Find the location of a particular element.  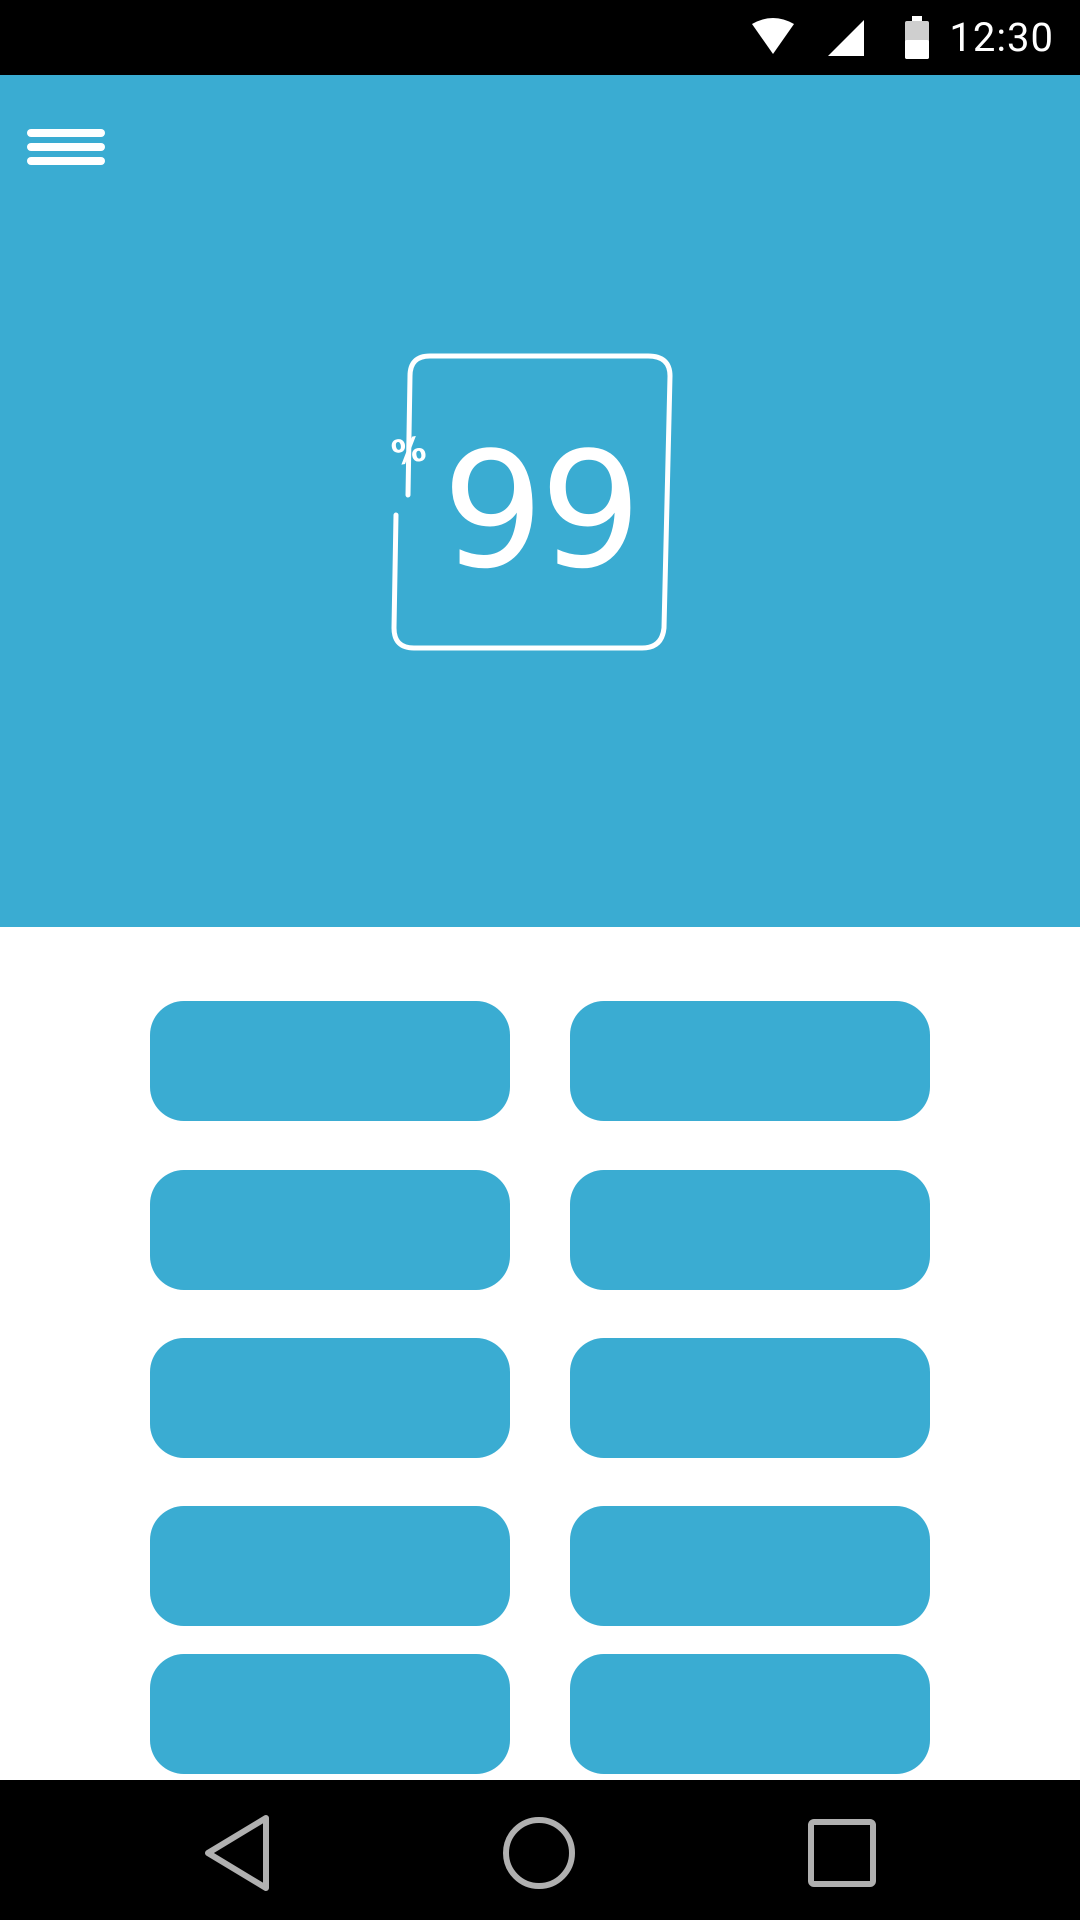

recents-button is located at coordinates (842, 1853).